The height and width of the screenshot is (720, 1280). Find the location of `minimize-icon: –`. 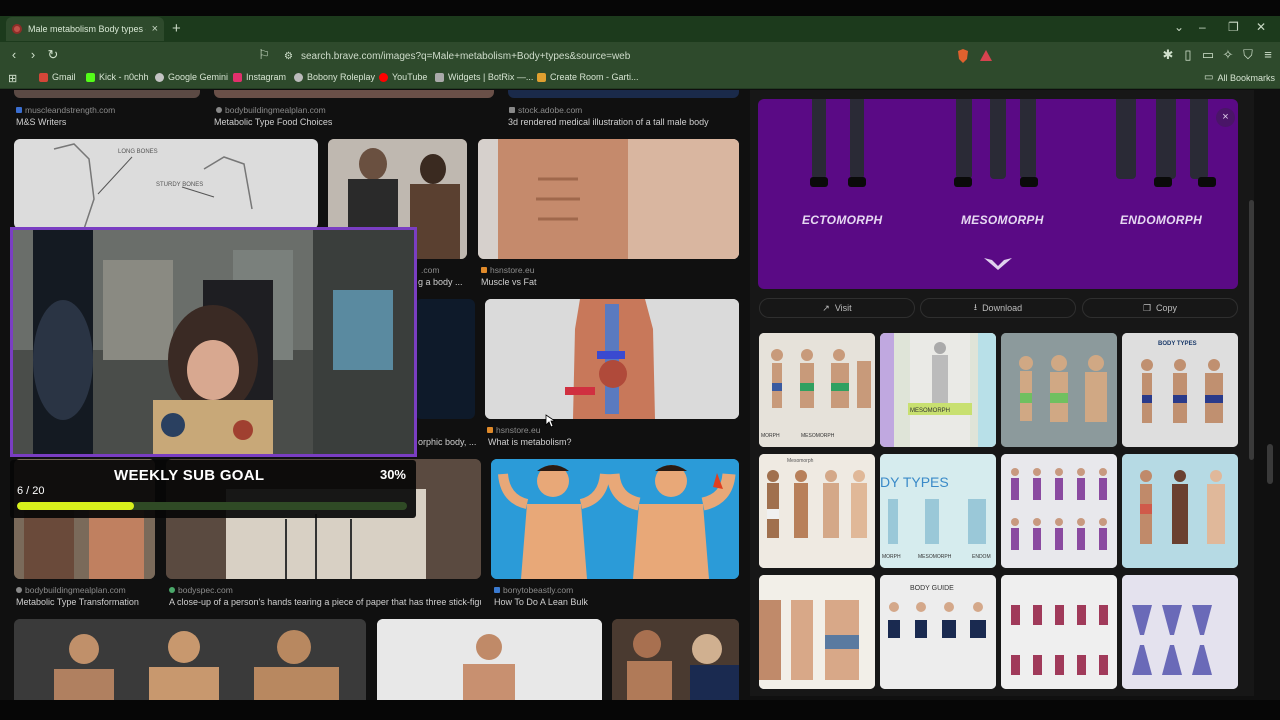

minimize-icon: – is located at coordinates (1202, 27).